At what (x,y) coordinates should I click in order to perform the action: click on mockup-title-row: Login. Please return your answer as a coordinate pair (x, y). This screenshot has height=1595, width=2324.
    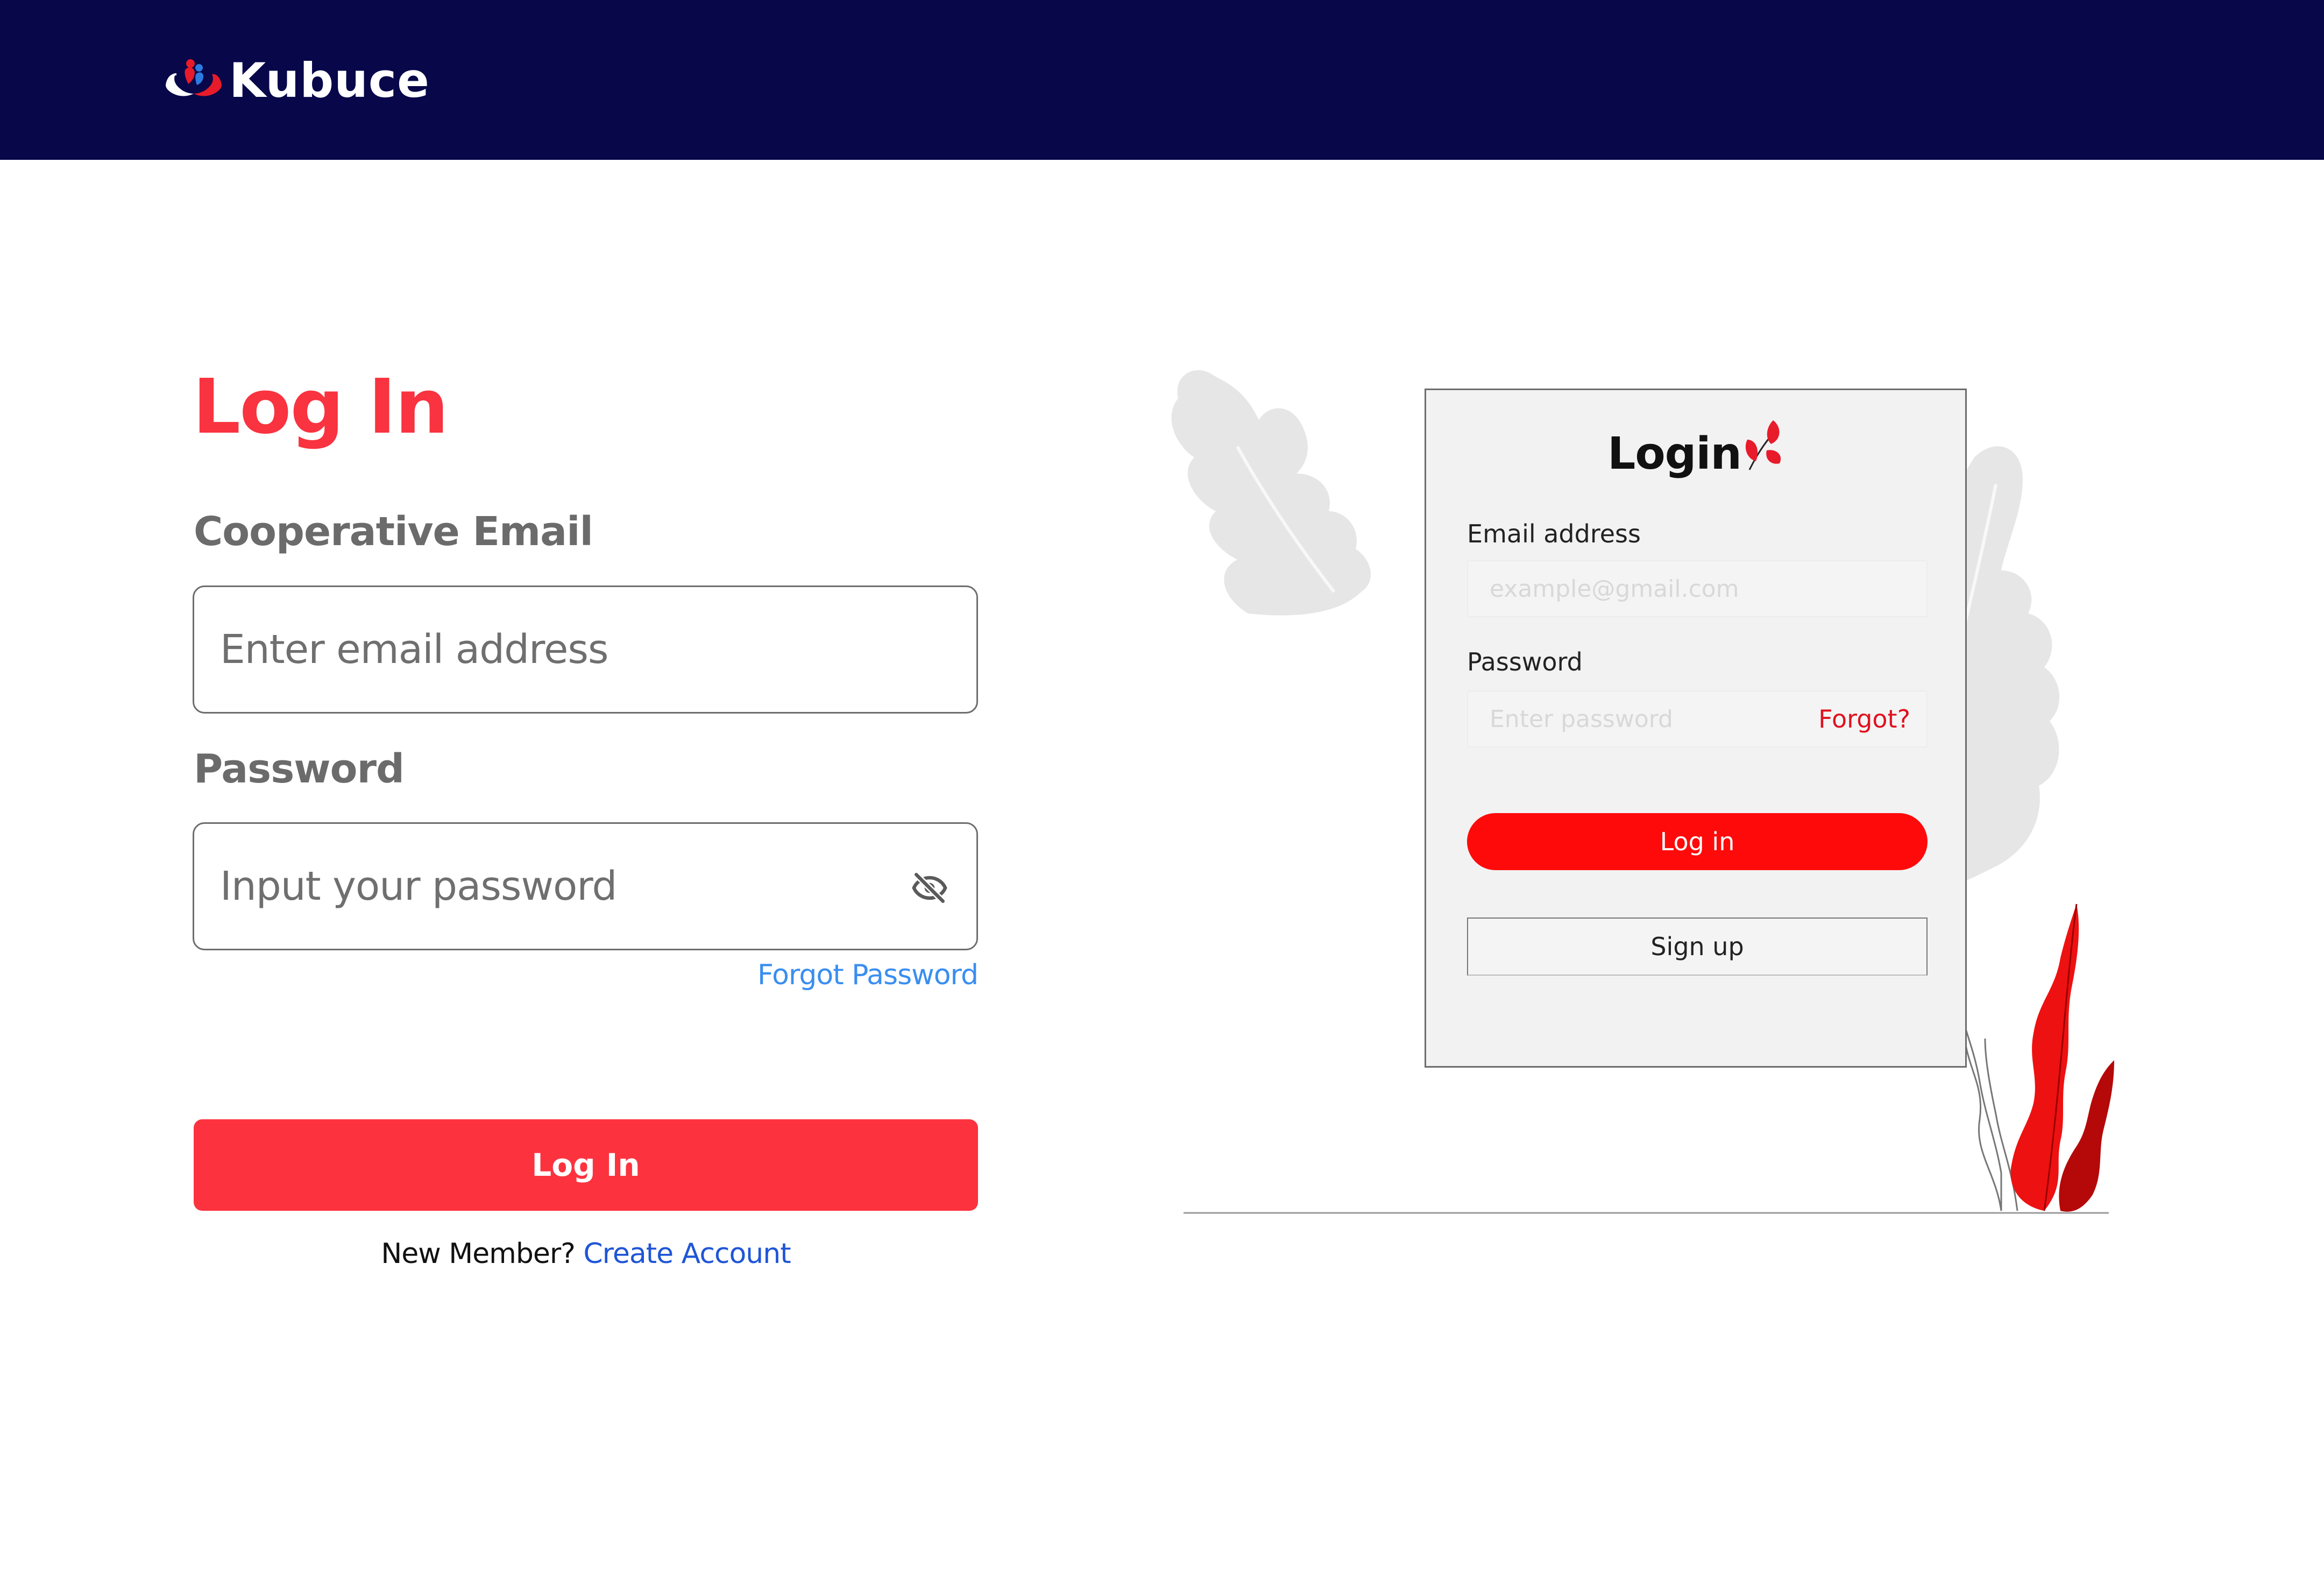
    Looking at the image, I should click on (1695, 453).